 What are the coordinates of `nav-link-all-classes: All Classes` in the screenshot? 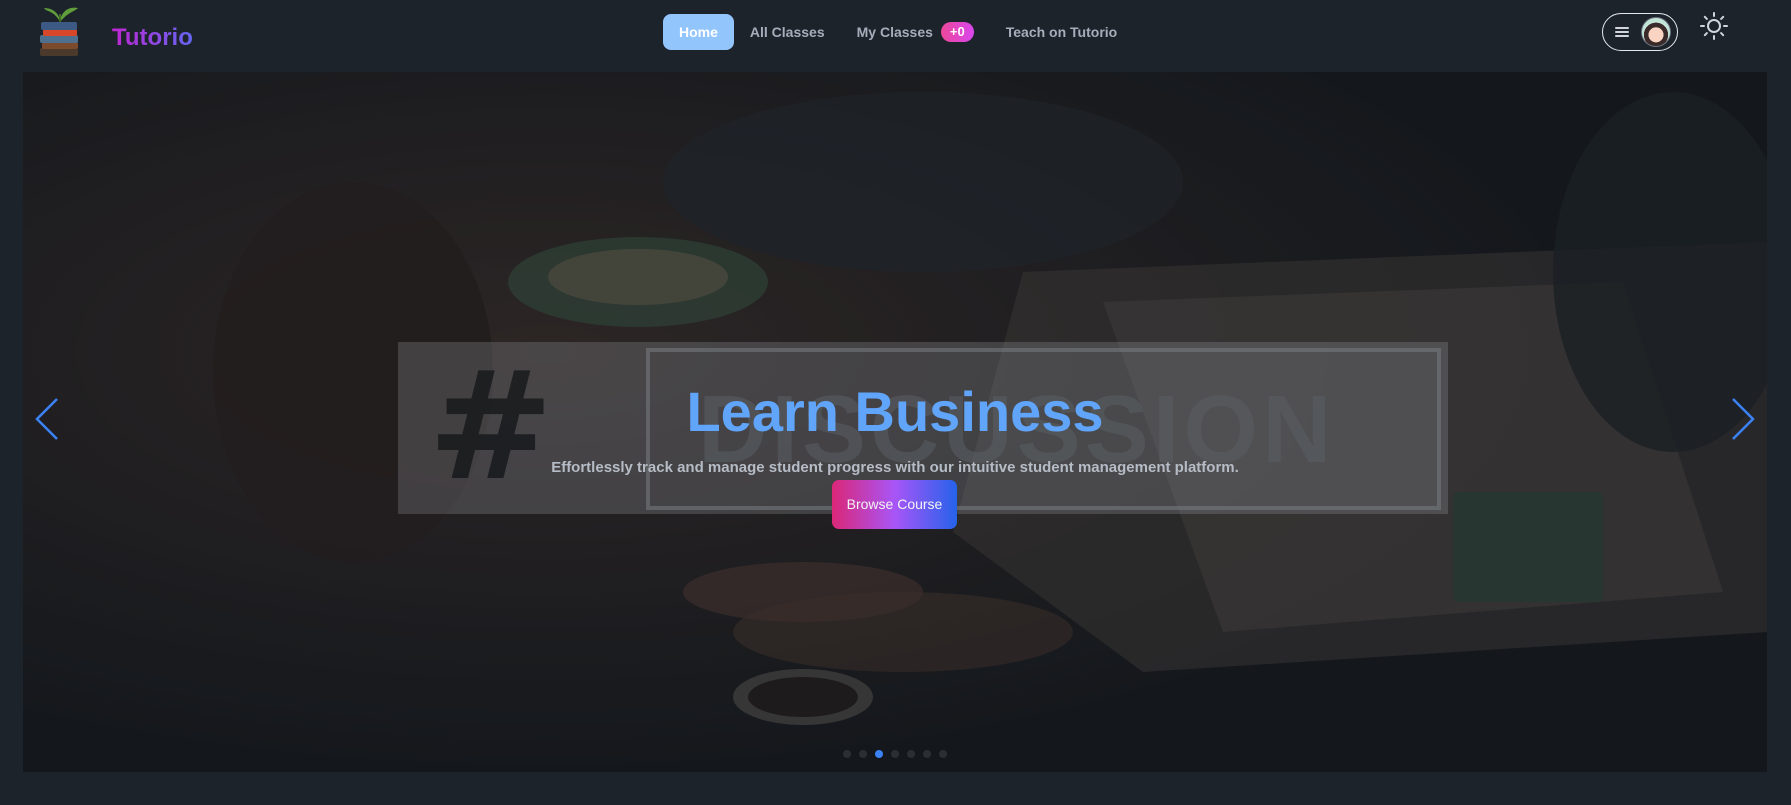 It's located at (787, 32).